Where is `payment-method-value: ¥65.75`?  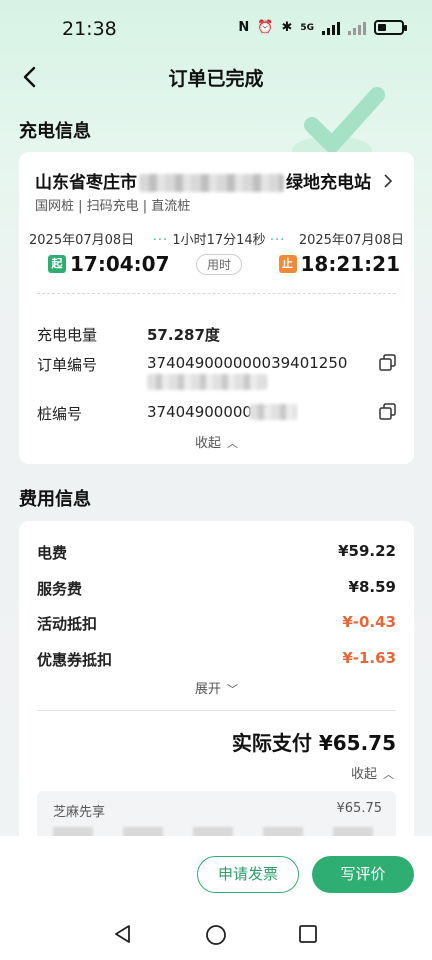 payment-method-value: ¥65.75 is located at coordinates (359, 808).